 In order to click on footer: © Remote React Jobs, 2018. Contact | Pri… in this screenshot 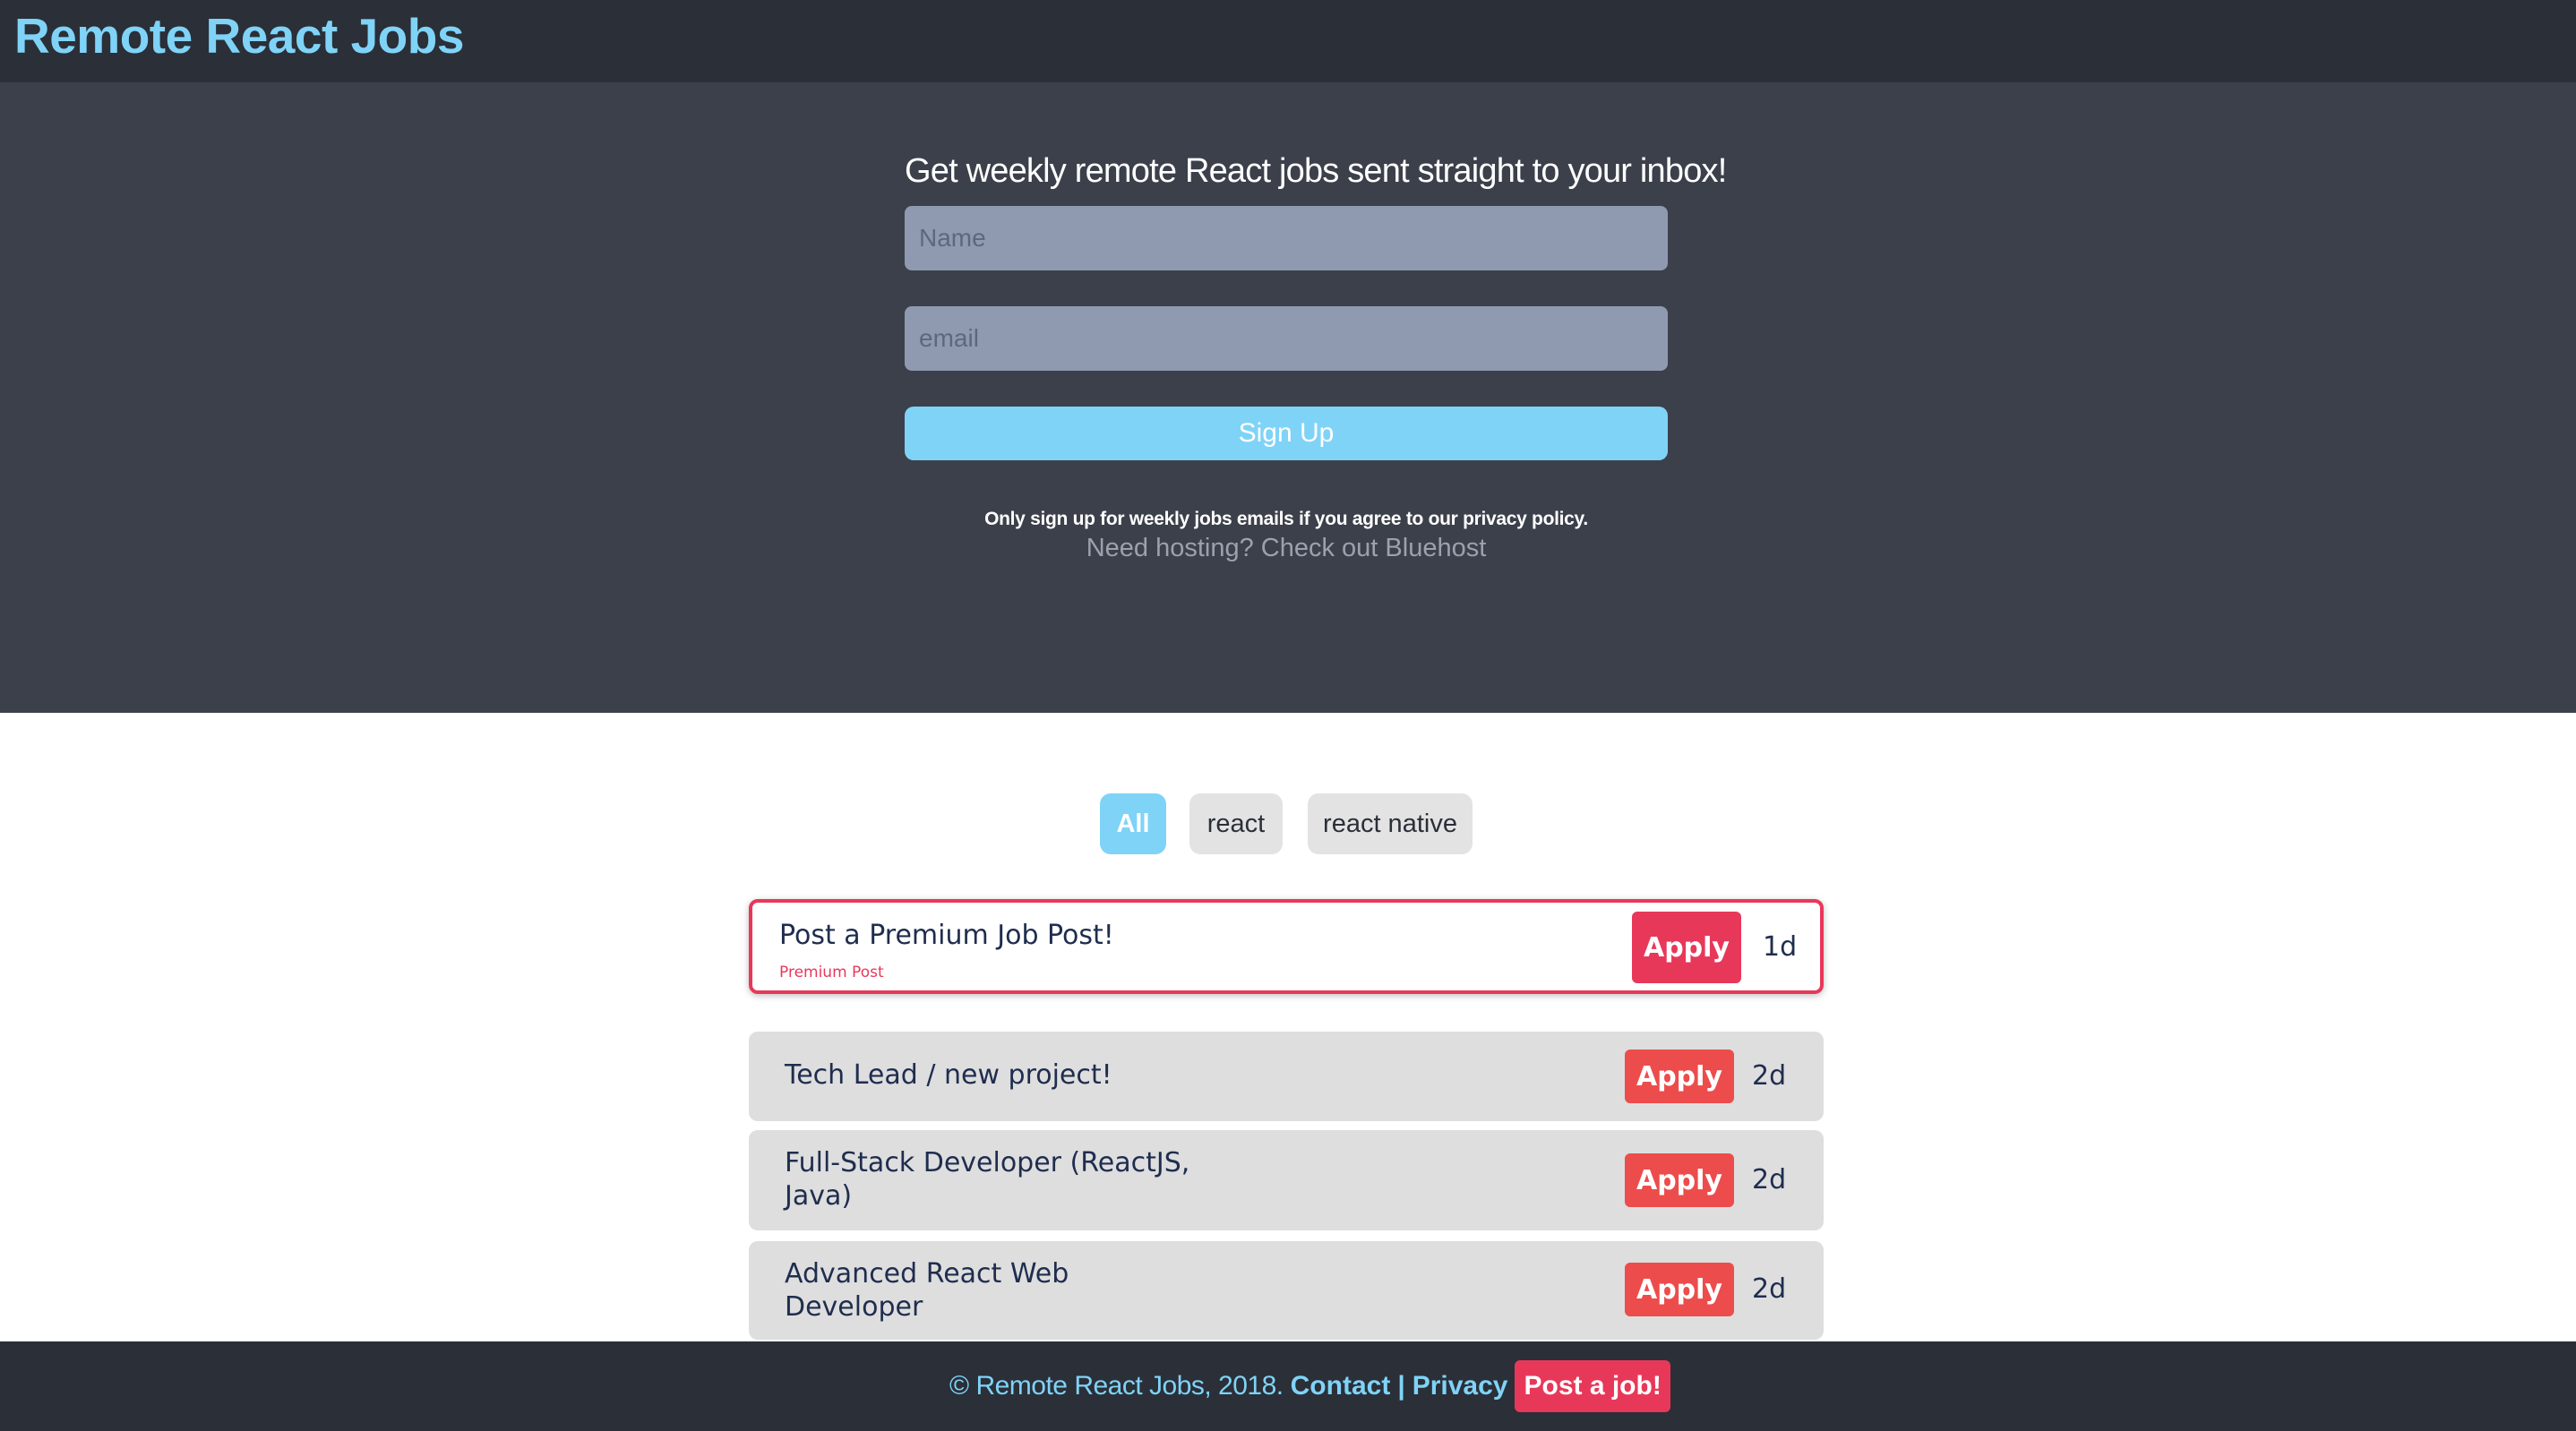, I will do `click(1288, 1386)`.